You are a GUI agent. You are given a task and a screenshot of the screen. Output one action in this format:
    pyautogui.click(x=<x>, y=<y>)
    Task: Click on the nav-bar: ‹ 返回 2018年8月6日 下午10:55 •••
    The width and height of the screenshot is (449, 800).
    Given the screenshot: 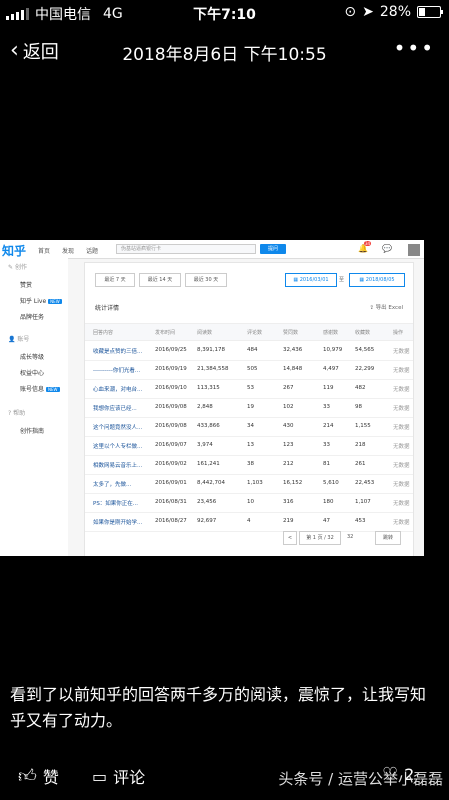 What is the action you would take?
    pyautogui.click(x=224, y=50)
    